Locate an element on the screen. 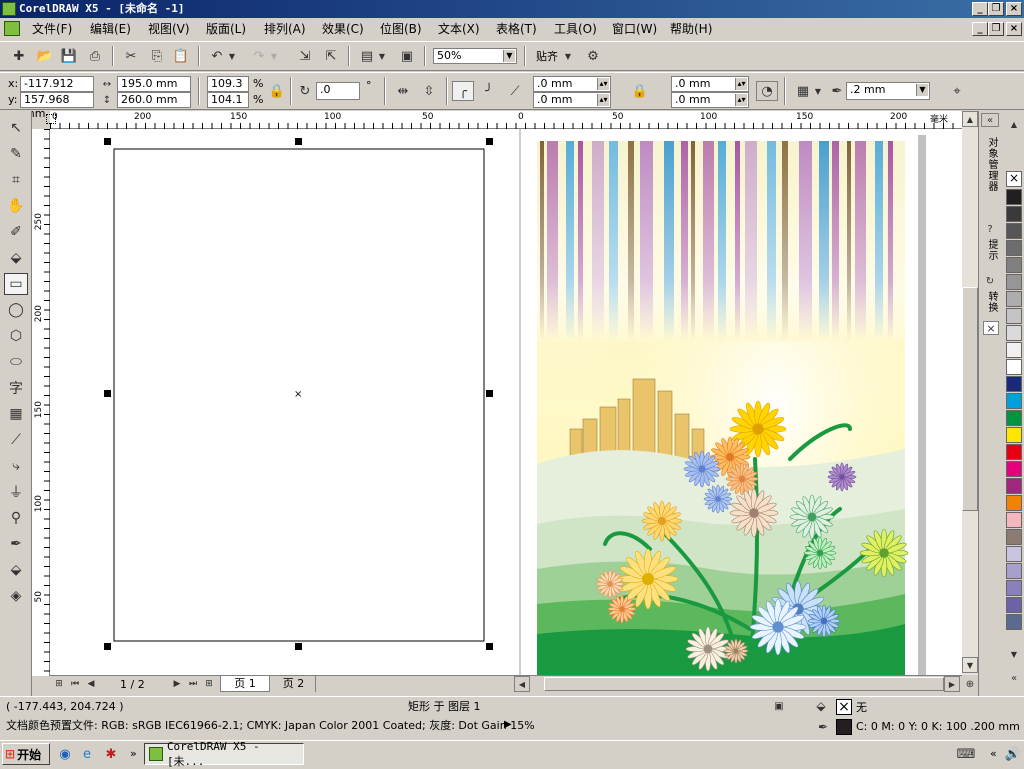  tab-page-2: 页 2 is located at coordinates (294, 684).